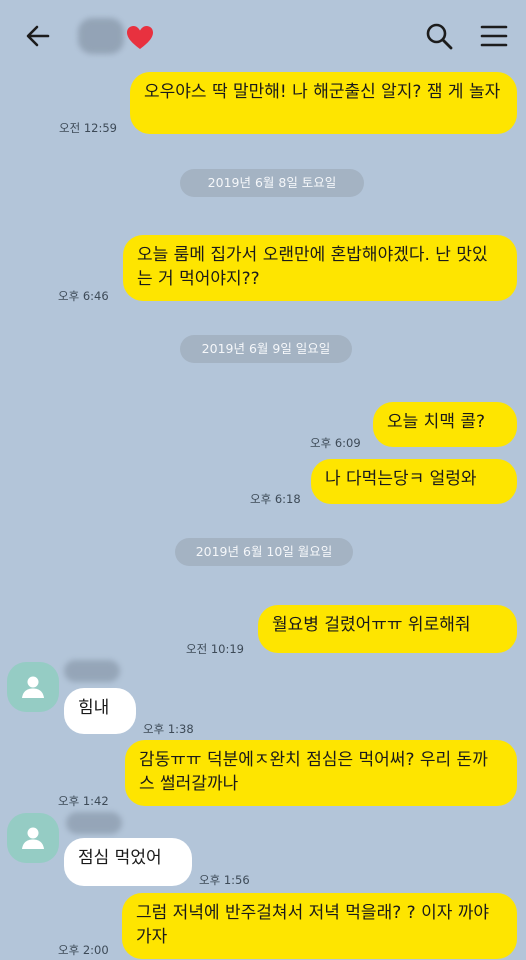  Describe the element at coordinates (439, 36) in the screenshot. I see `search-icon` at that location.